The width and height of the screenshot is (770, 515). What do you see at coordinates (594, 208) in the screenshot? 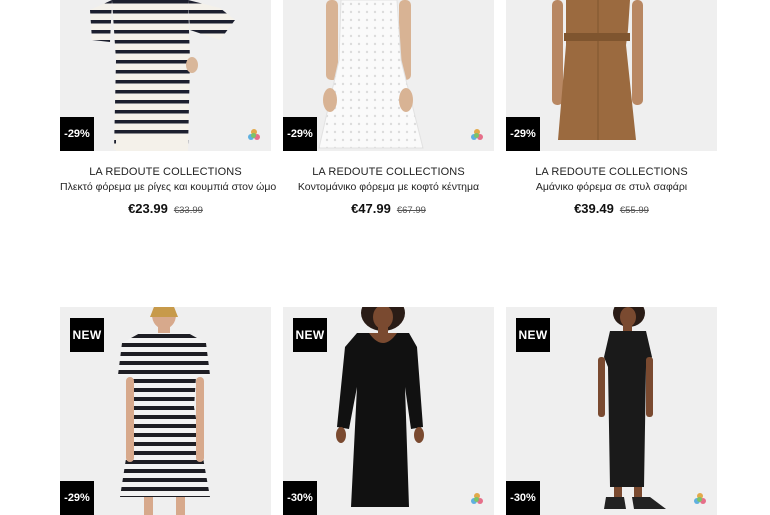
I see `product-price: €39.49` at bounding box center [594, 208].